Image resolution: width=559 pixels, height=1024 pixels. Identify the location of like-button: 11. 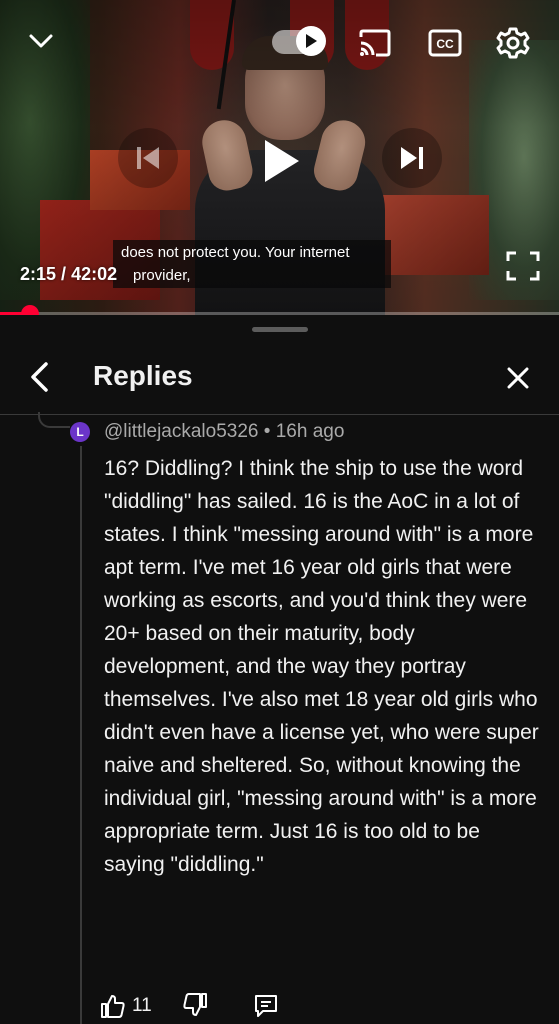
(126, 1006).